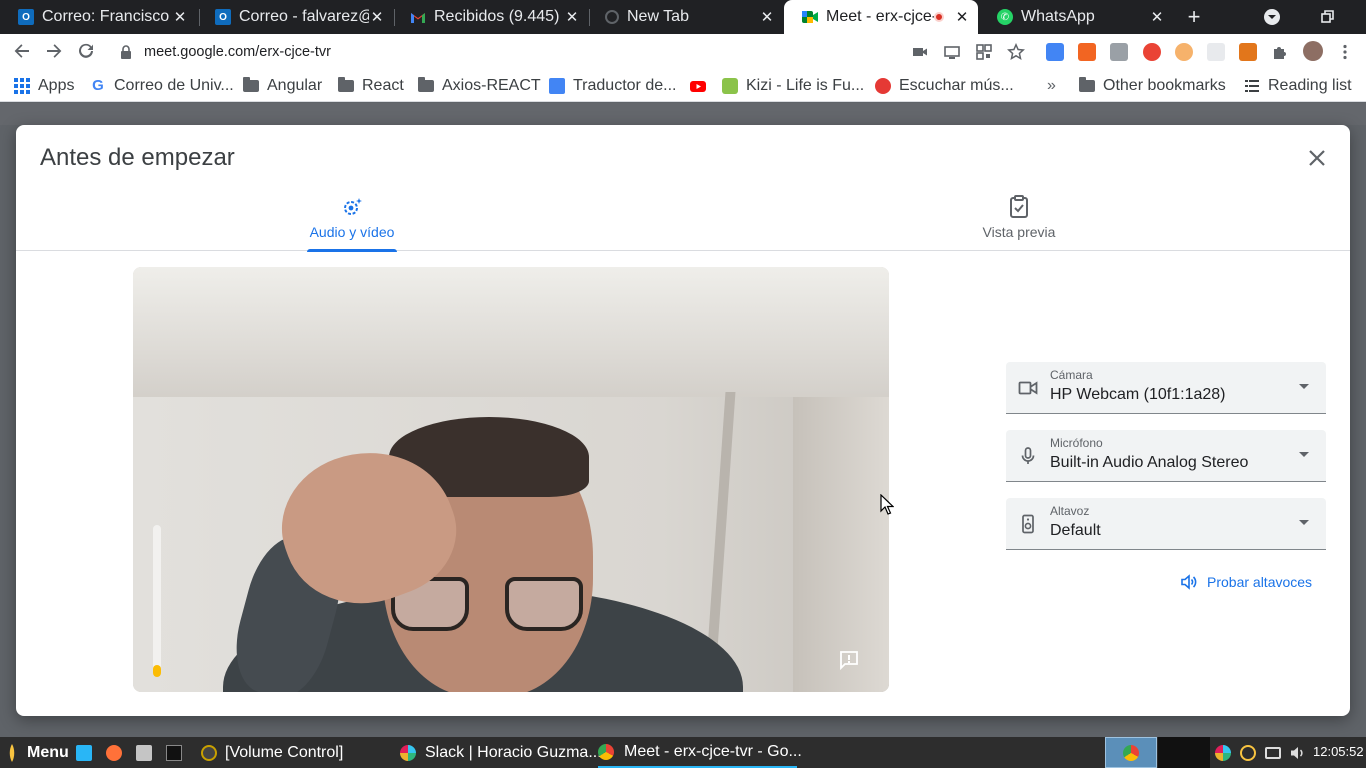  Describe the element at coordinates (479, 86) in the screenshot. I see `bookmark-axios-react: Axios-REACT` at that location.